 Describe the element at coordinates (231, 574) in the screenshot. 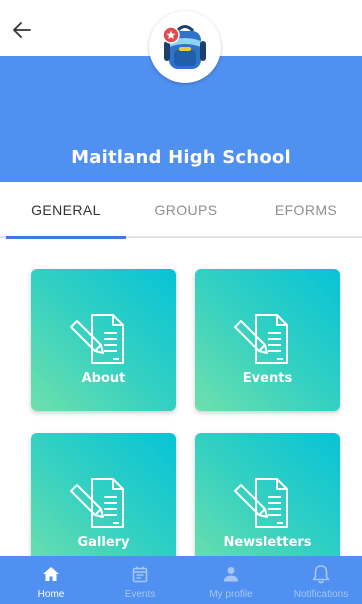

I see `person-icon` at that location.